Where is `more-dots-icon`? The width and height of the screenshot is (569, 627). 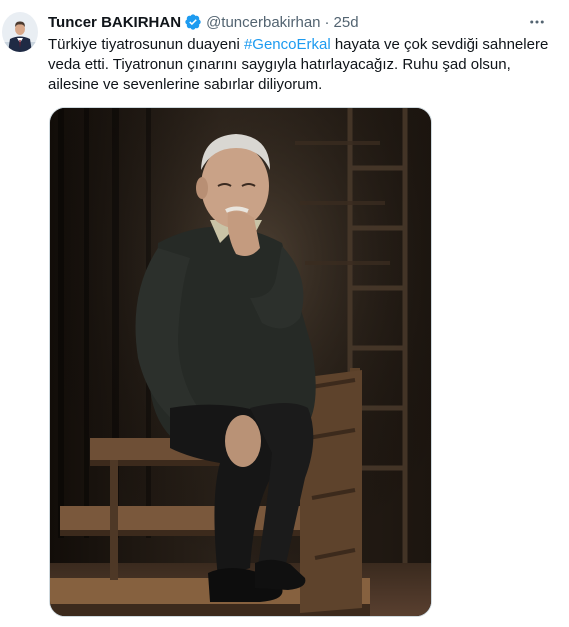
more-dots-icon is located at coordinates (537, 22).